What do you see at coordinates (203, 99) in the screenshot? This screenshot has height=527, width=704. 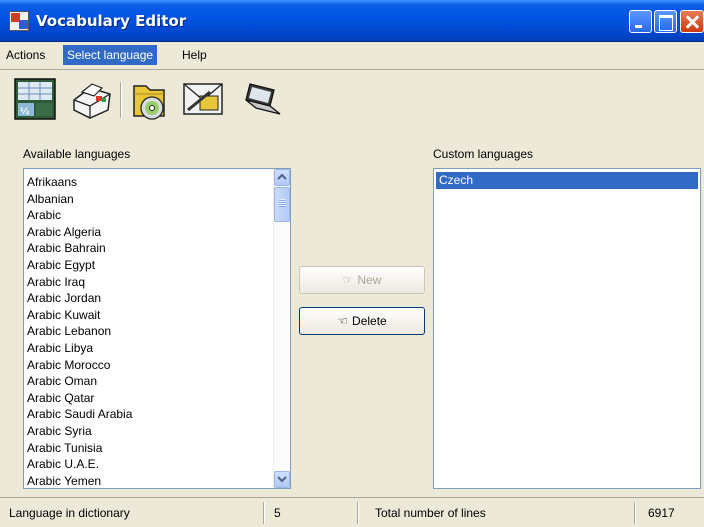 I see `email-icon` at bounding box center [203, 99].